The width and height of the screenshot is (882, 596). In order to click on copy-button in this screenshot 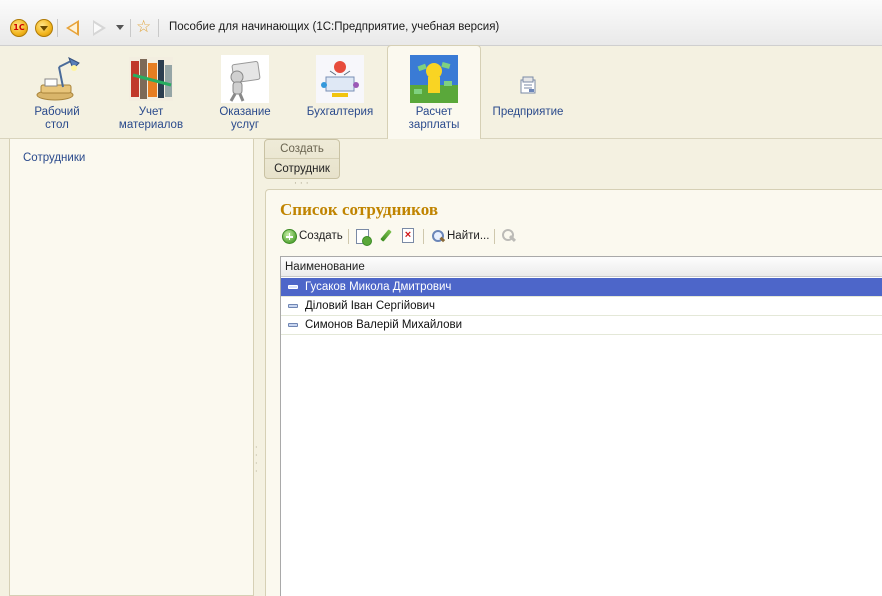, I will do `click(363, 236)`.